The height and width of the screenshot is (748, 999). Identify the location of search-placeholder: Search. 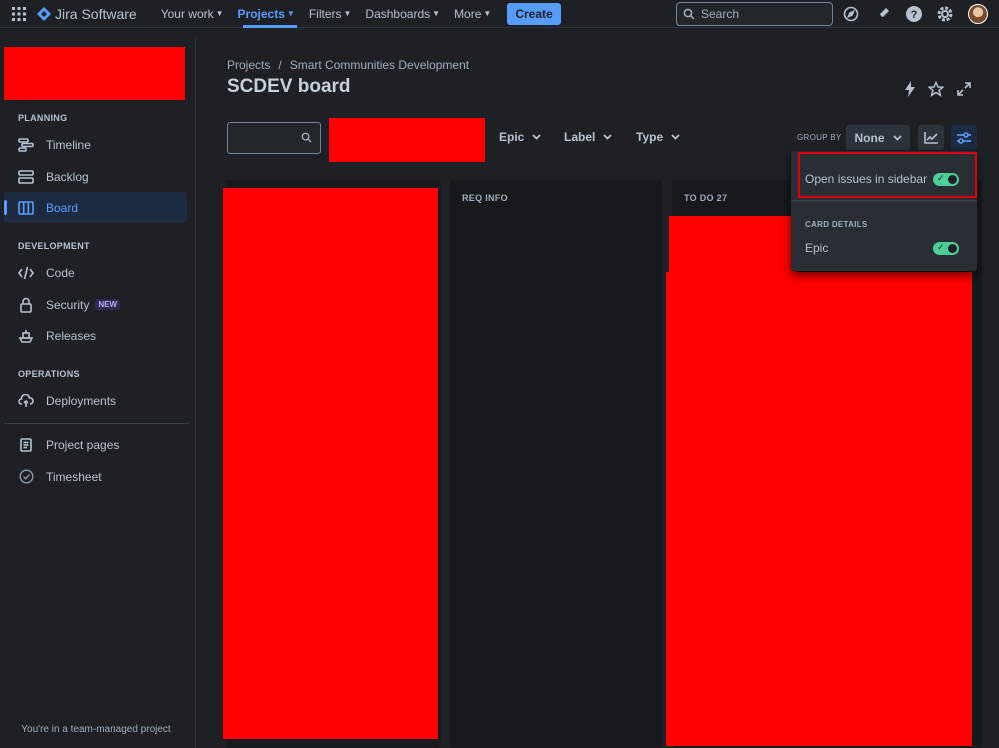
(720, 14).